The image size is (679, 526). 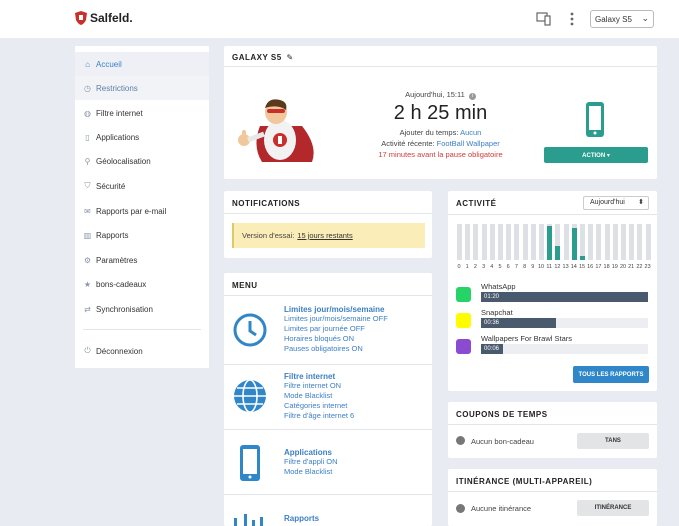 I want to click on more-options-icon, so click(x=572, y=19).